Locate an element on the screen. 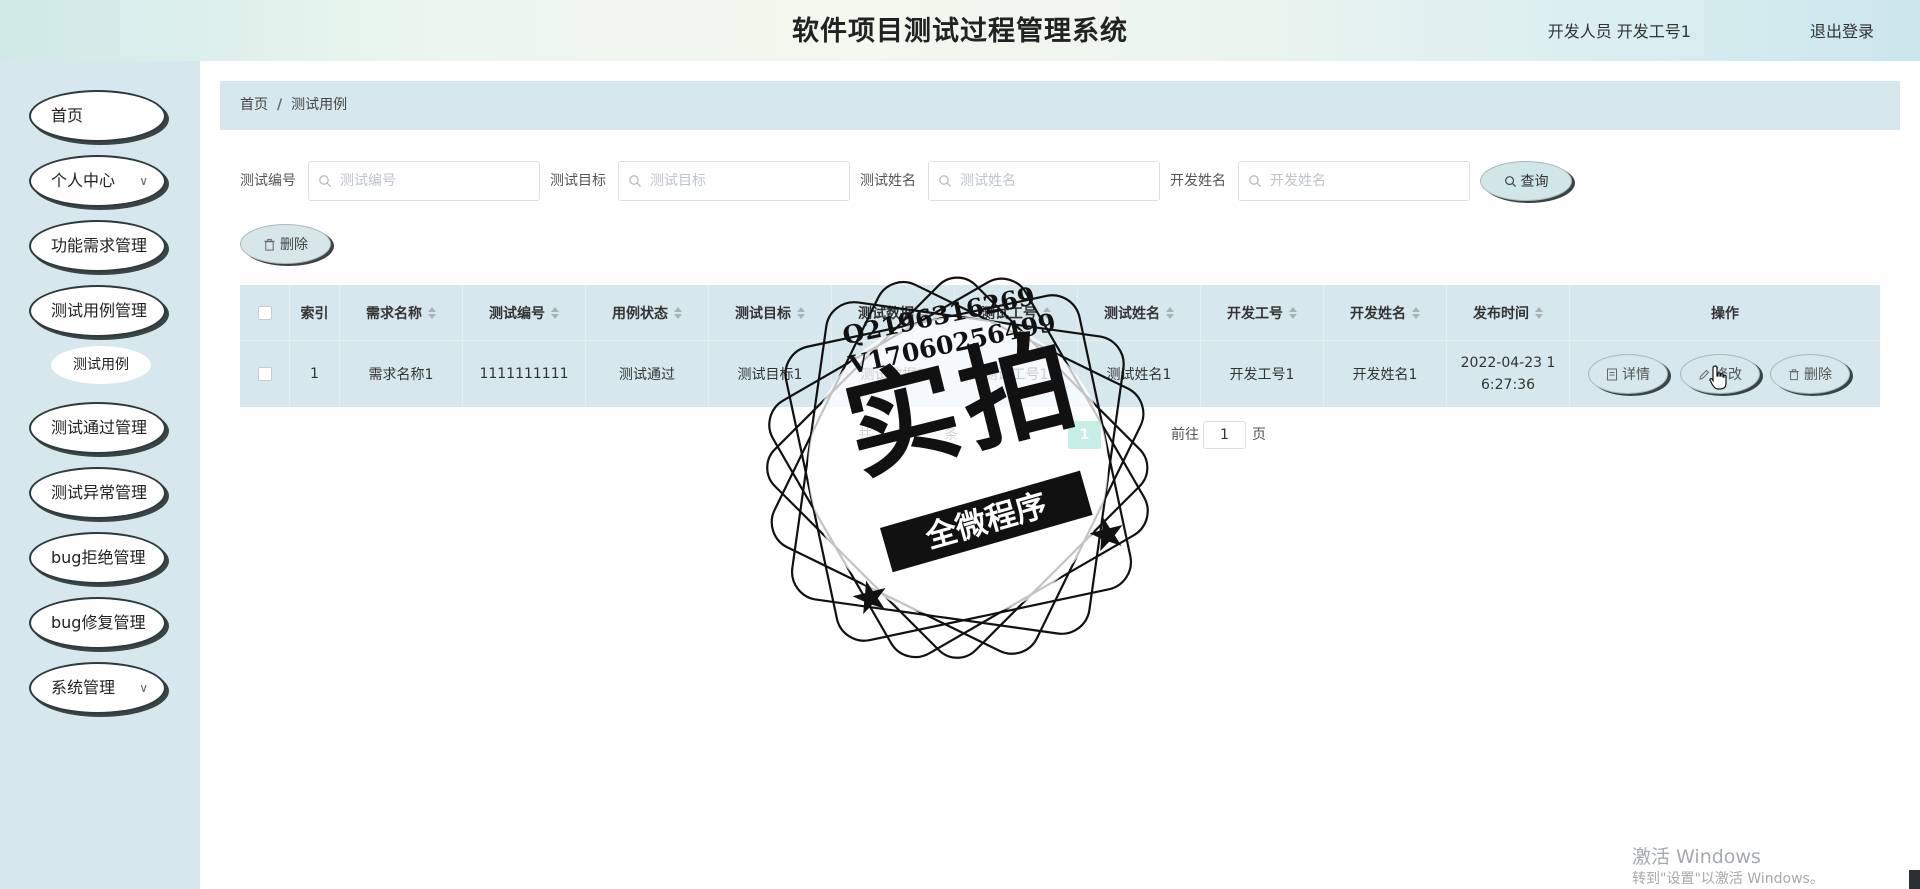  sidebar-item-bug-reject: bug拒绝管理 is located at coordinates (97, 558).